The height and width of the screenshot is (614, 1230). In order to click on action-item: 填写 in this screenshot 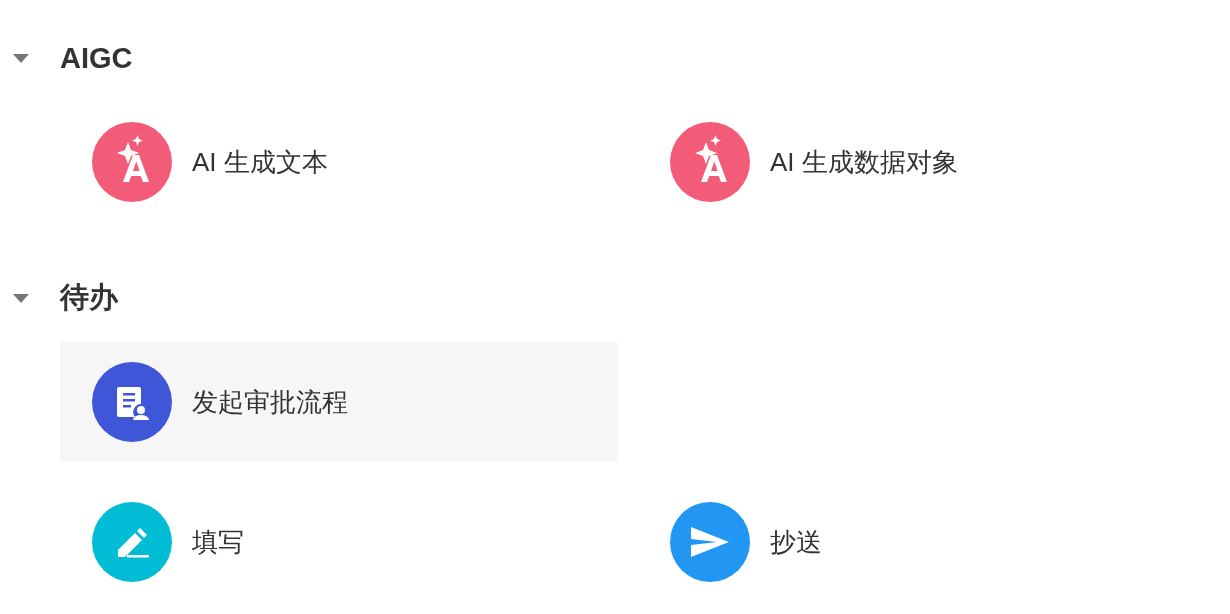, I will do `click(339, 542)`.